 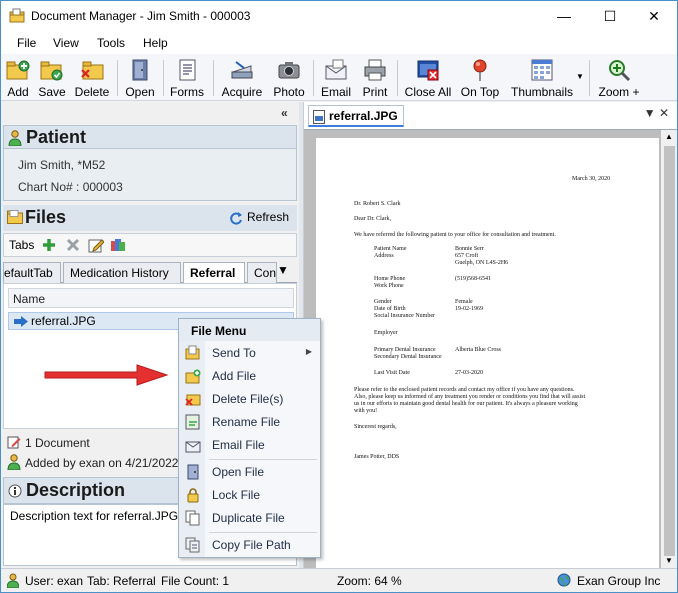 I want to click on scroll-down-icon: ▼, so click(x=669, y=560).